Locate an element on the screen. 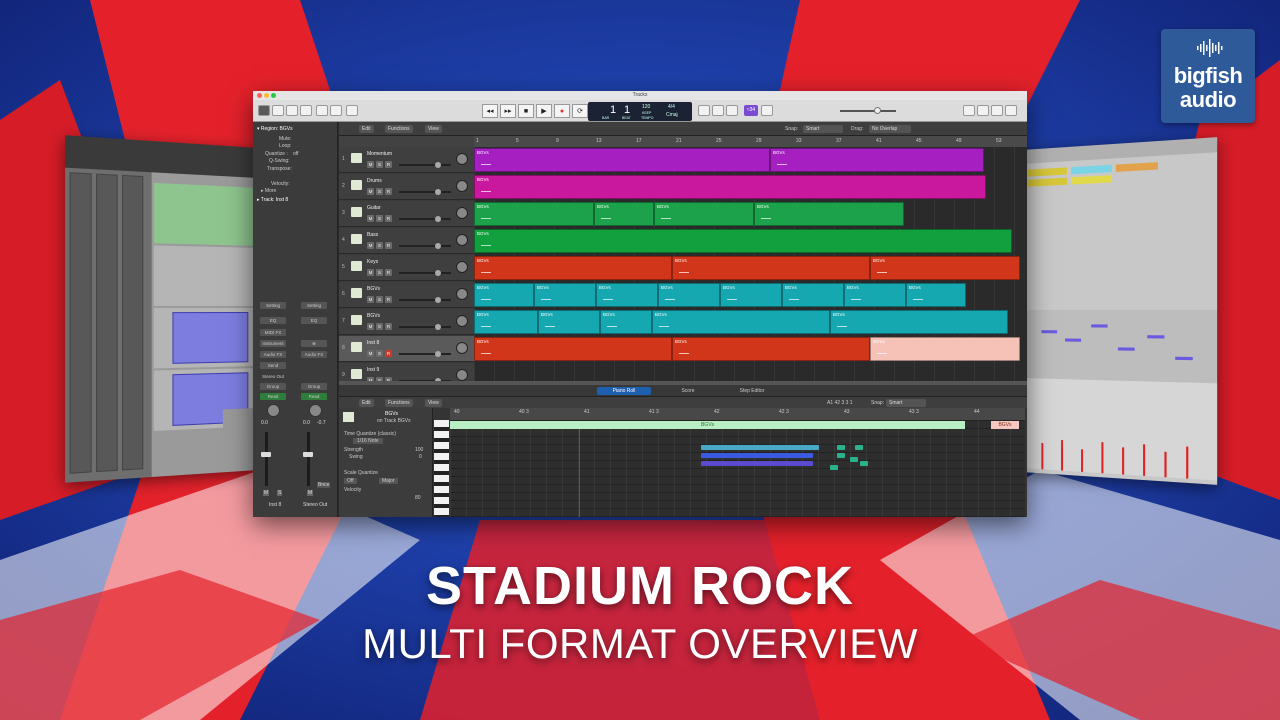 The width and height of the screenshot is (1280, 720). mute-button-right: M is located at coordinates (310, 493).